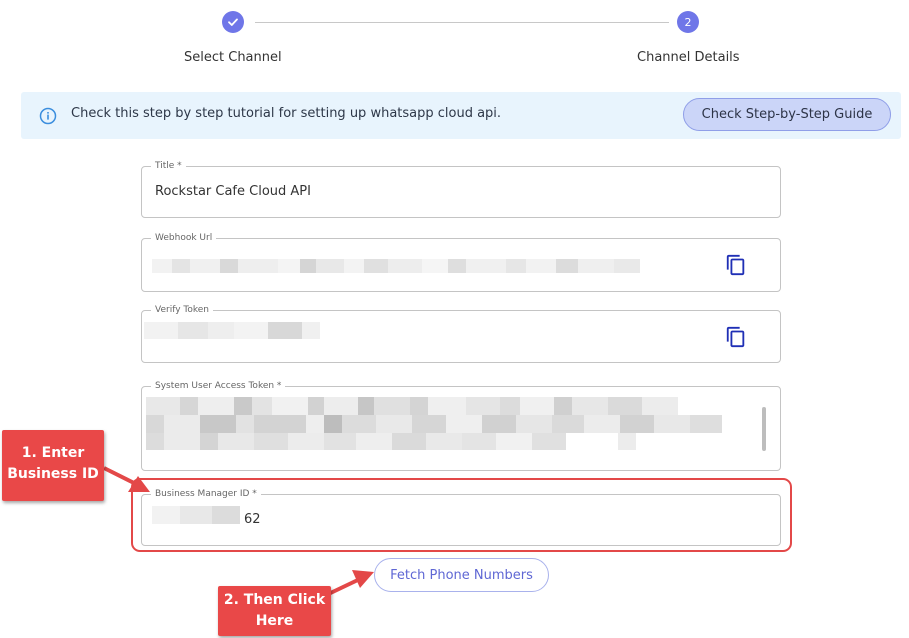  What do you see at coordinates (274, 611) in the screenshot?
I see `callout-then-click-here: 2. Then Click Here` at bounding box center [274, 611].